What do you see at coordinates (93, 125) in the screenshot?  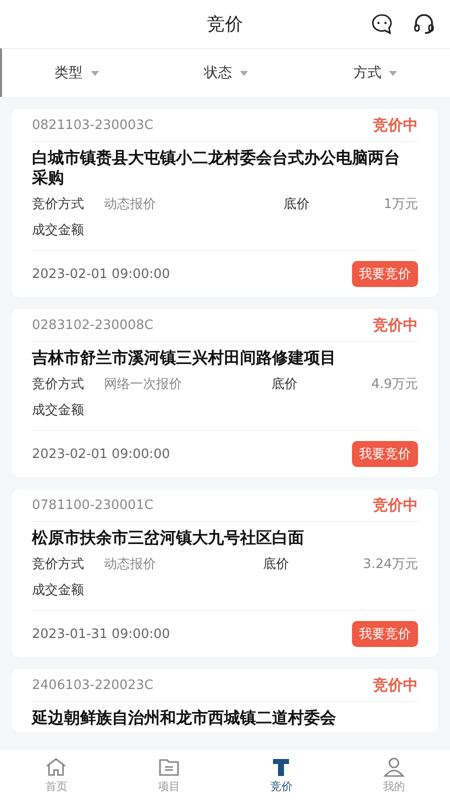 I see `project-code: 0821103-230003C` at bounding box center [93, 125].